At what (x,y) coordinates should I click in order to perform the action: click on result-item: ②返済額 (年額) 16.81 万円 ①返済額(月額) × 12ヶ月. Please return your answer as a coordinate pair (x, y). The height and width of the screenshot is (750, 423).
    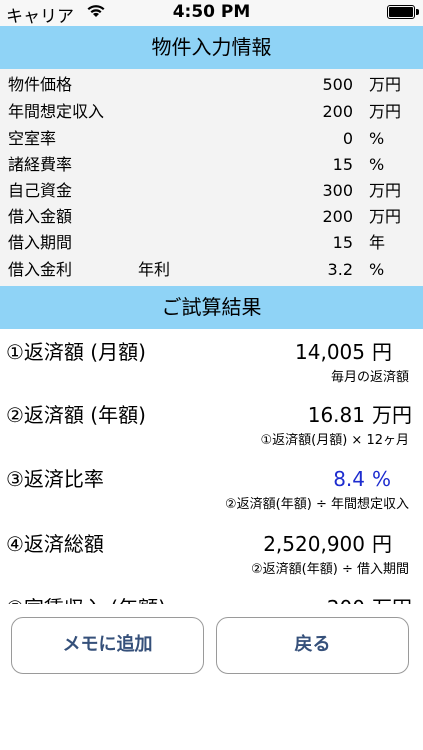
    Looking at the image, I should click on (211, 433).